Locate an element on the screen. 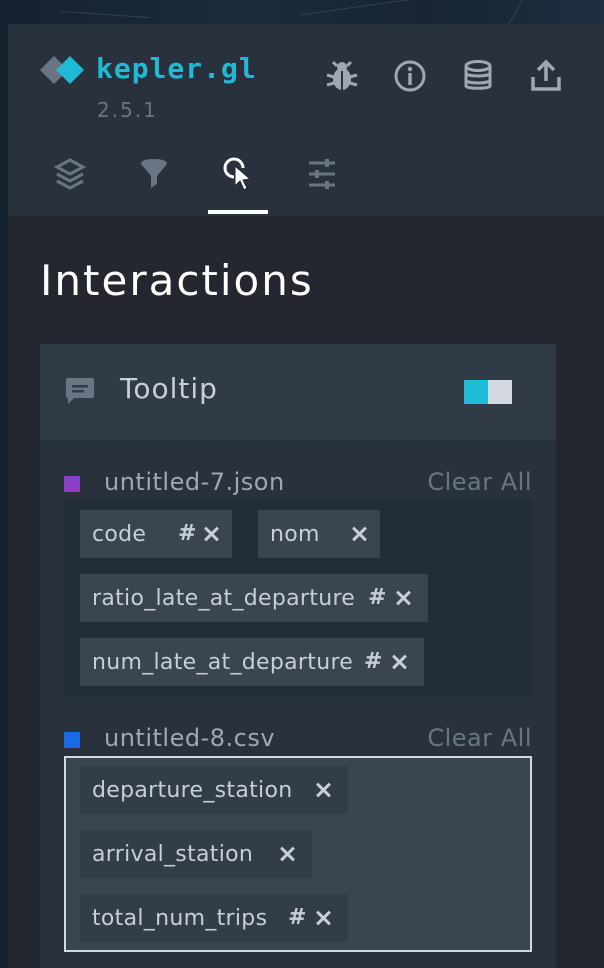  data-button is located at coordinates (478, 76).